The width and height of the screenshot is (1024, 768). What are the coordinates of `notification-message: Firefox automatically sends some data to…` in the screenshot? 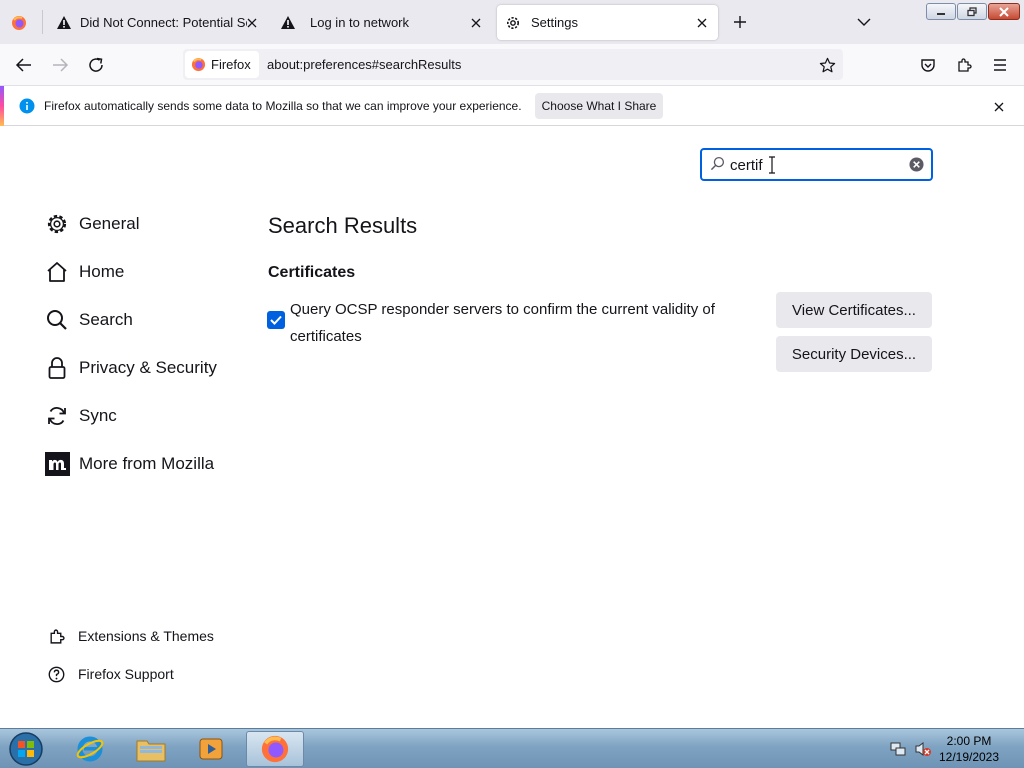 It's located at (283, 106).